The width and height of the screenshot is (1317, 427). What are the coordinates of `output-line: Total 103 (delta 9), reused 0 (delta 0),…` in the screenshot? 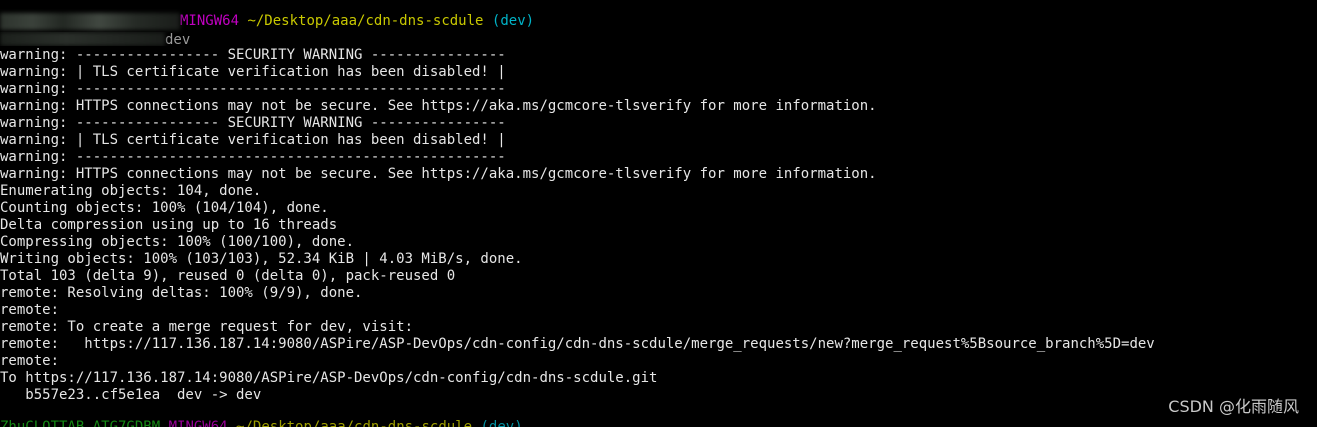 It's located at (228, 276).